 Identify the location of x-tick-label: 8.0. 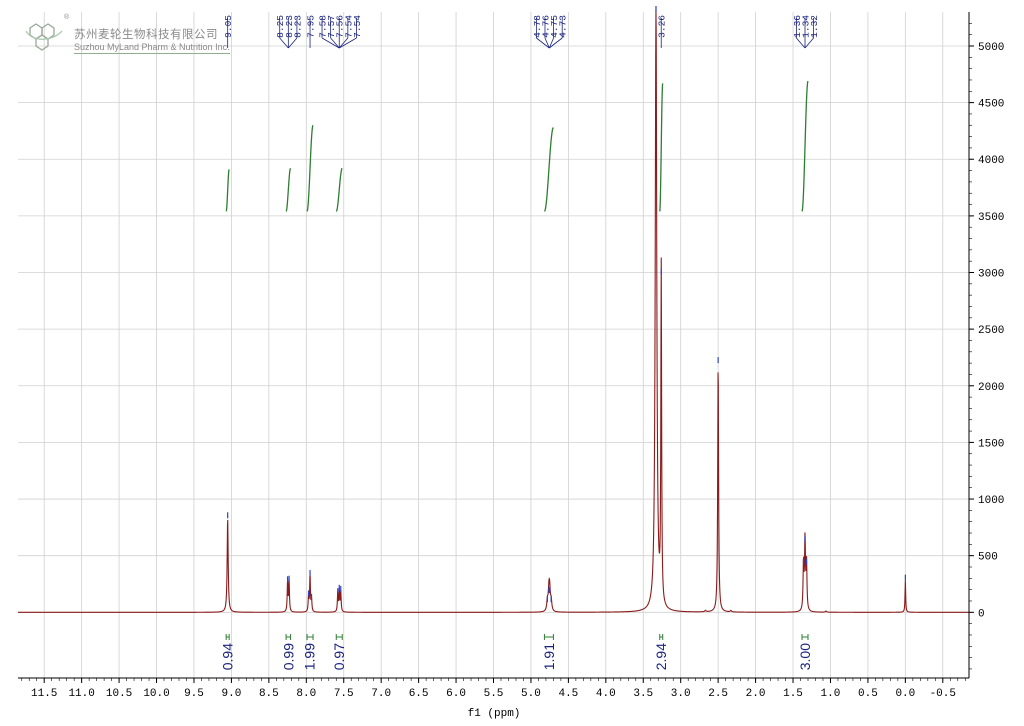
(306, 694).